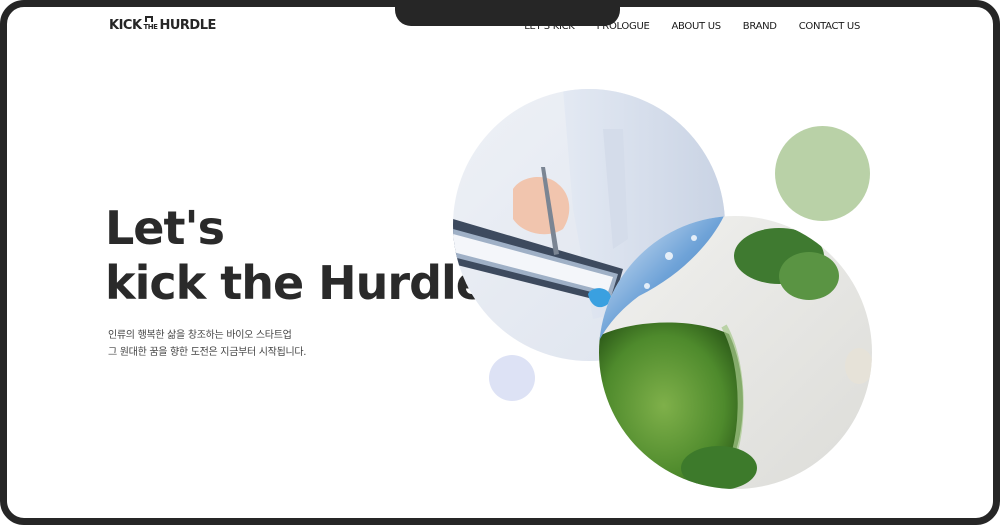 The height and width of the screenshot is (525, 1000). Describe the element at coordinates (207, 352) in the screenshot. I see `hero-subtitle-line2: 그 원대한 꿈을 향한 도전은 지금부터 시작됩니다.` at that location.